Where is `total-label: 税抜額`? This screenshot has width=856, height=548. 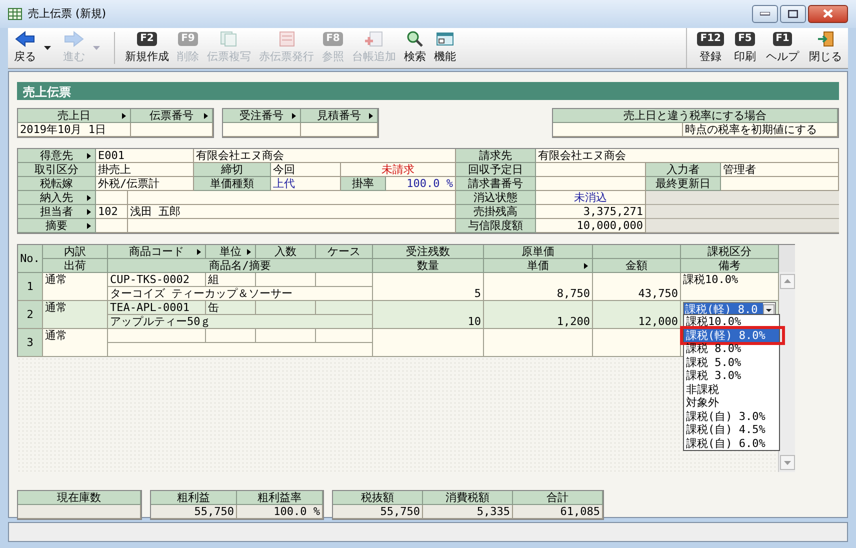 total-label: 税抜額 is located at coordinates (378, 498).